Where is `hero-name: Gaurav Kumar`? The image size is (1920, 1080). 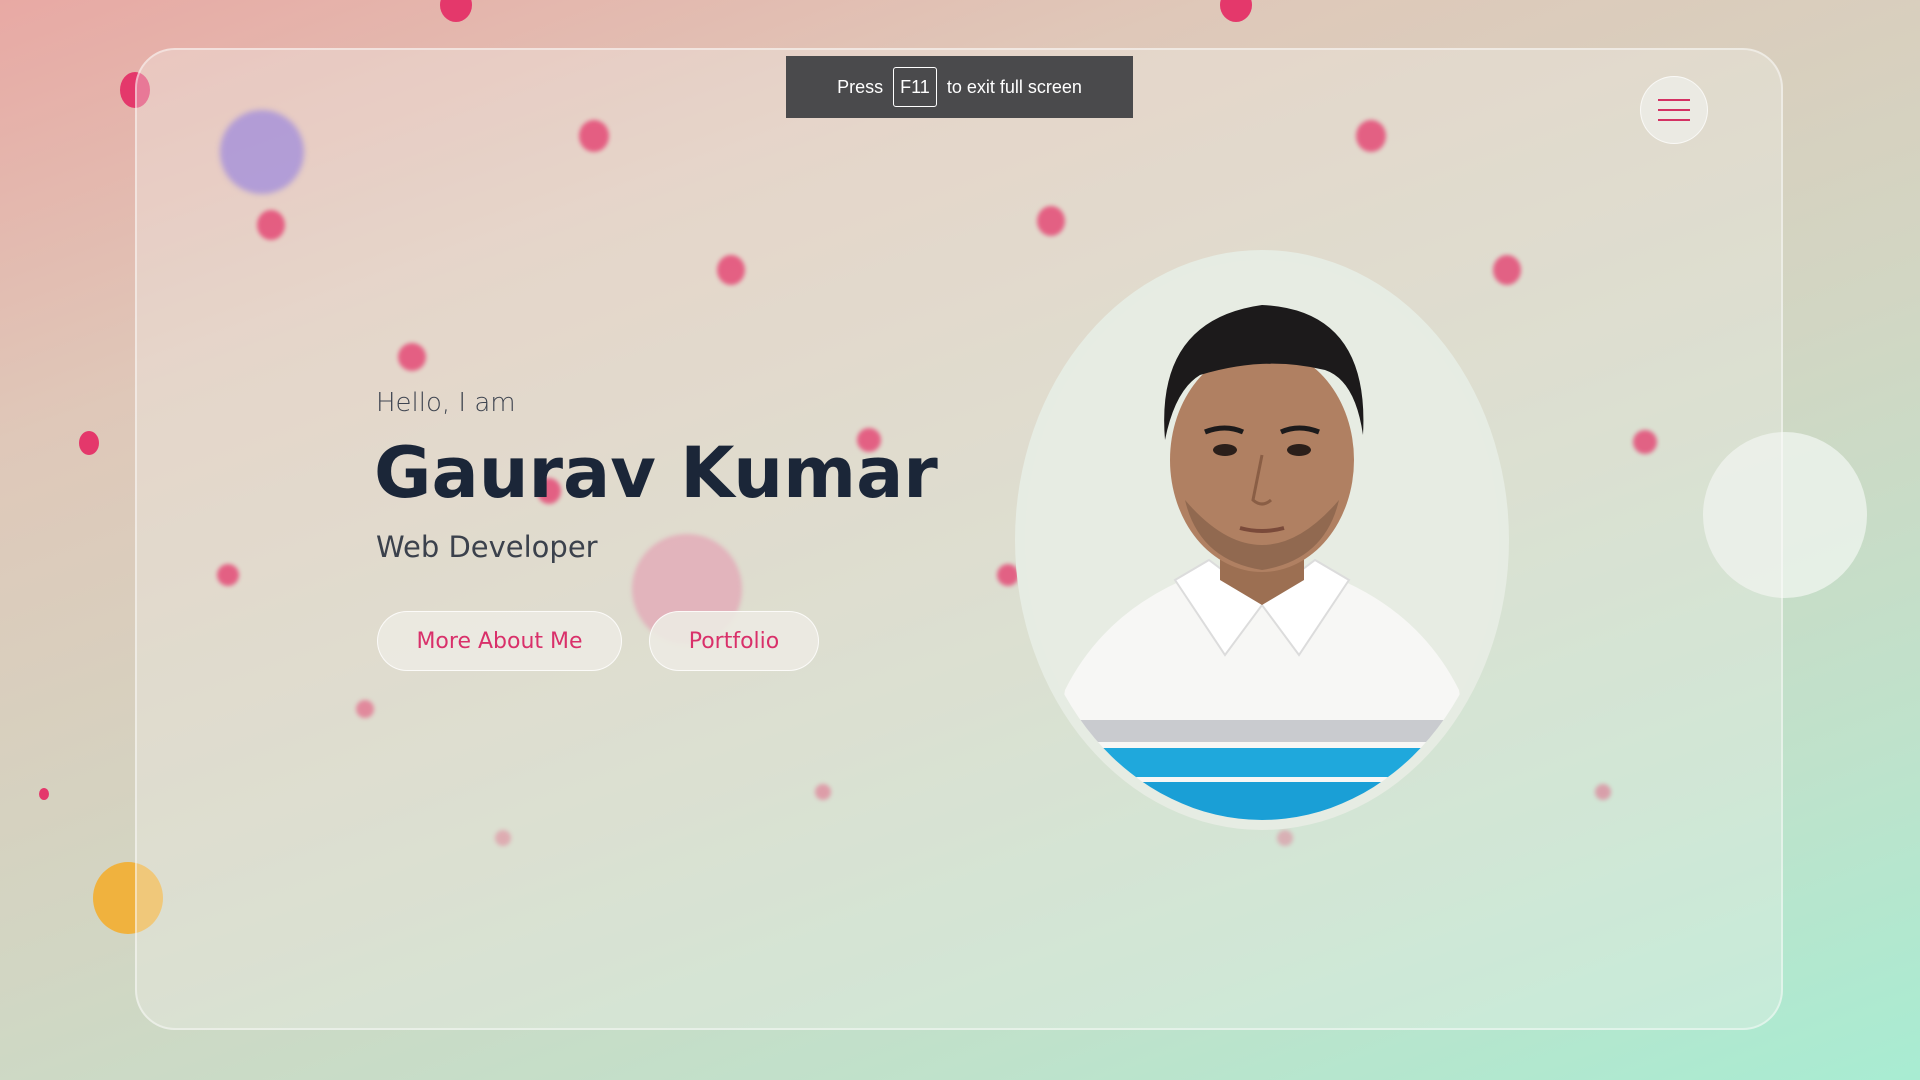
hero-name: Gaurav Kumar is located at coordinates (656, 473).